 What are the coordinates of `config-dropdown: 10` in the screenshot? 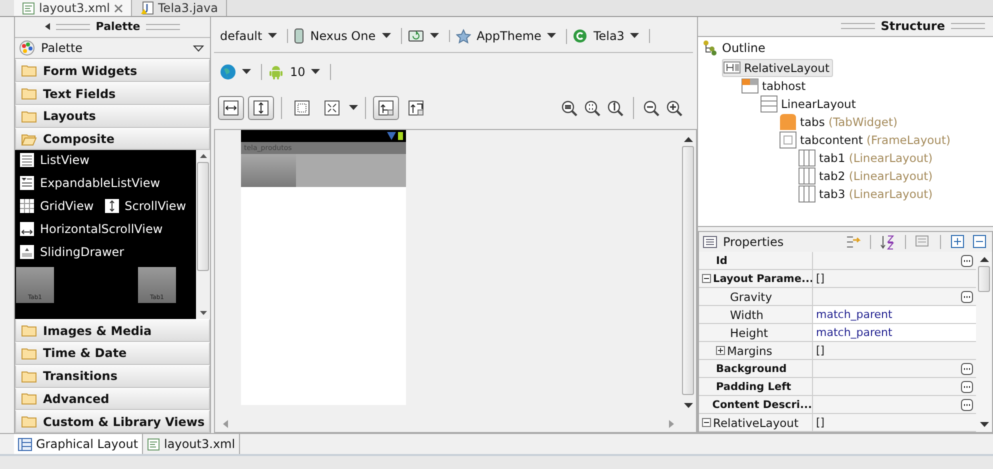 It's located at (300, 72).